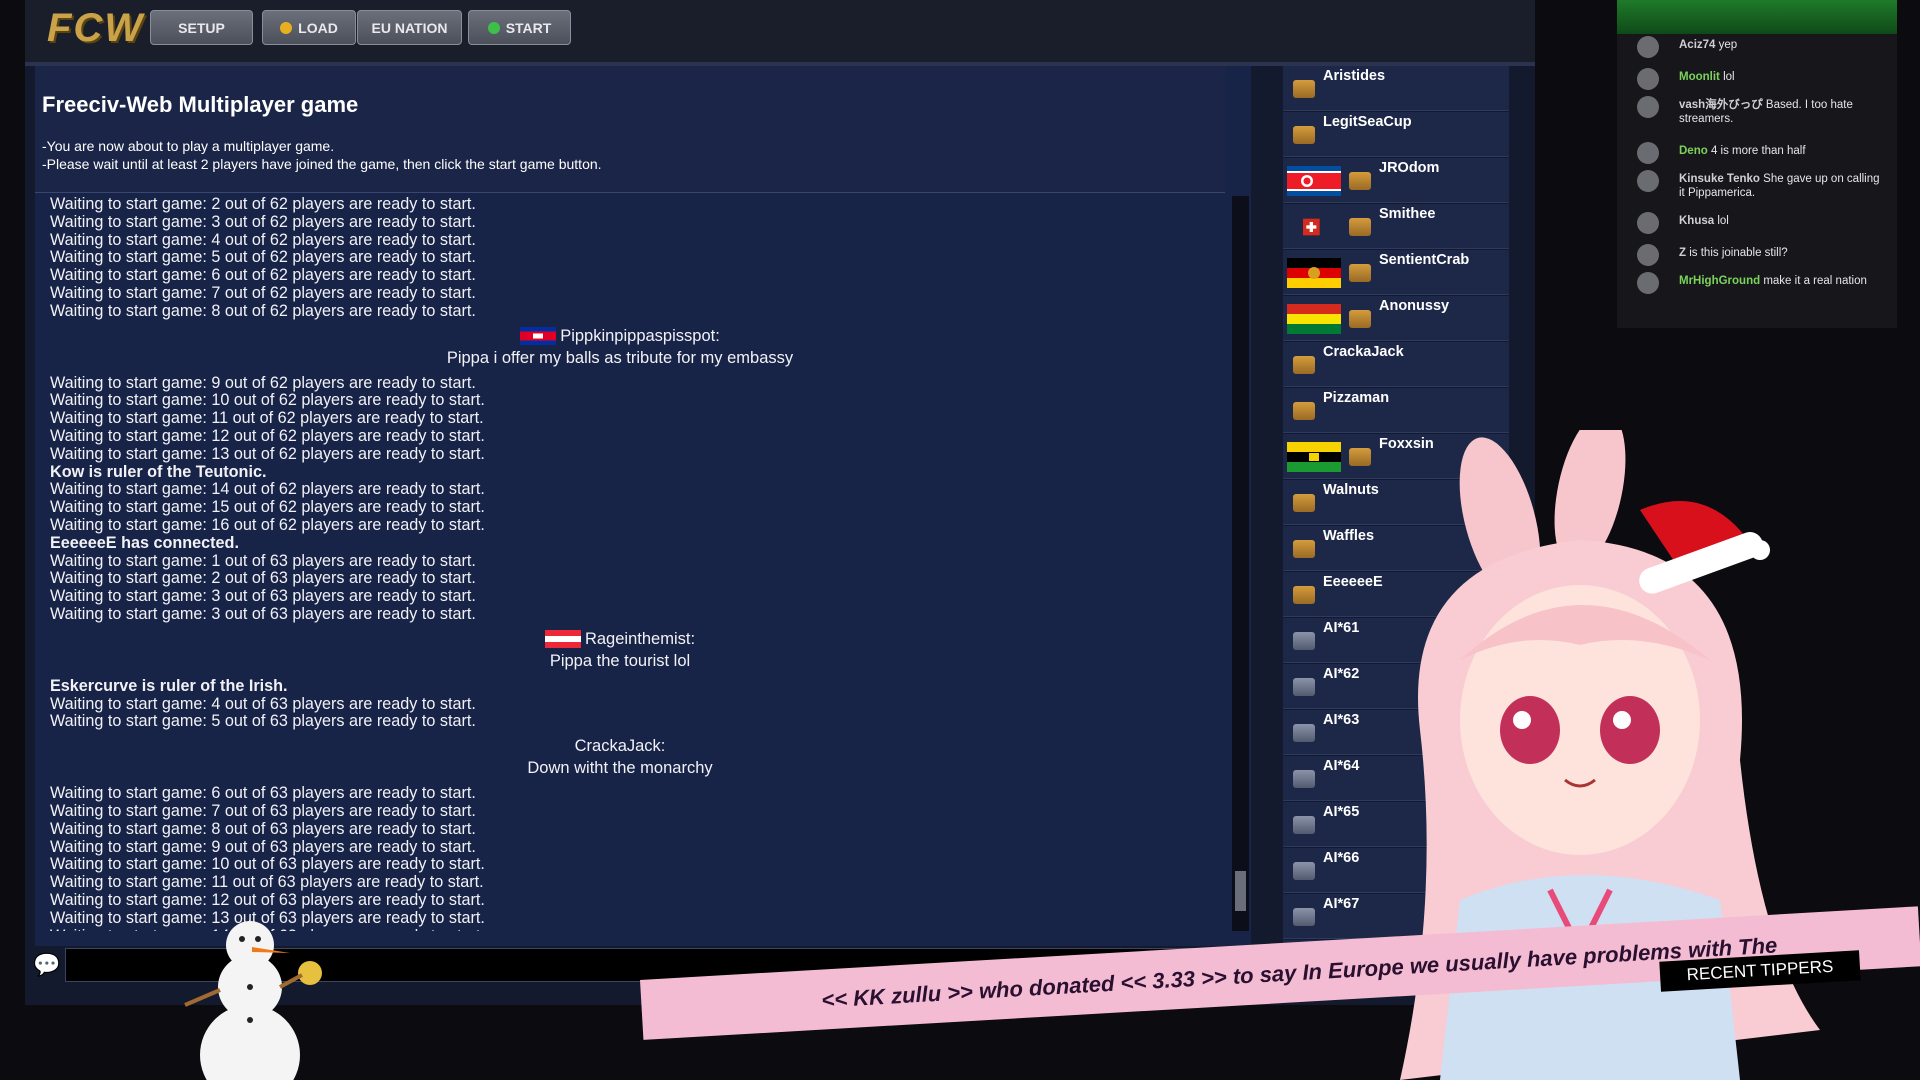 This screenshot has width=1920, height=1080. I want to click on player-name: LegitSeaCup, so click(1367, 122).